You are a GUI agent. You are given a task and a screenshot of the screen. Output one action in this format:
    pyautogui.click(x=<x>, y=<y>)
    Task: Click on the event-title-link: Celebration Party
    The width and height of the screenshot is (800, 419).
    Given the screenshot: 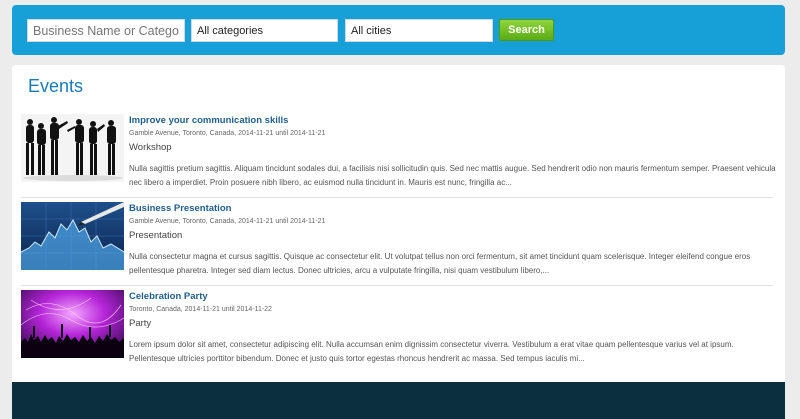 What is the action you would take?
    pyautogui.click(x=168, y=296)
    